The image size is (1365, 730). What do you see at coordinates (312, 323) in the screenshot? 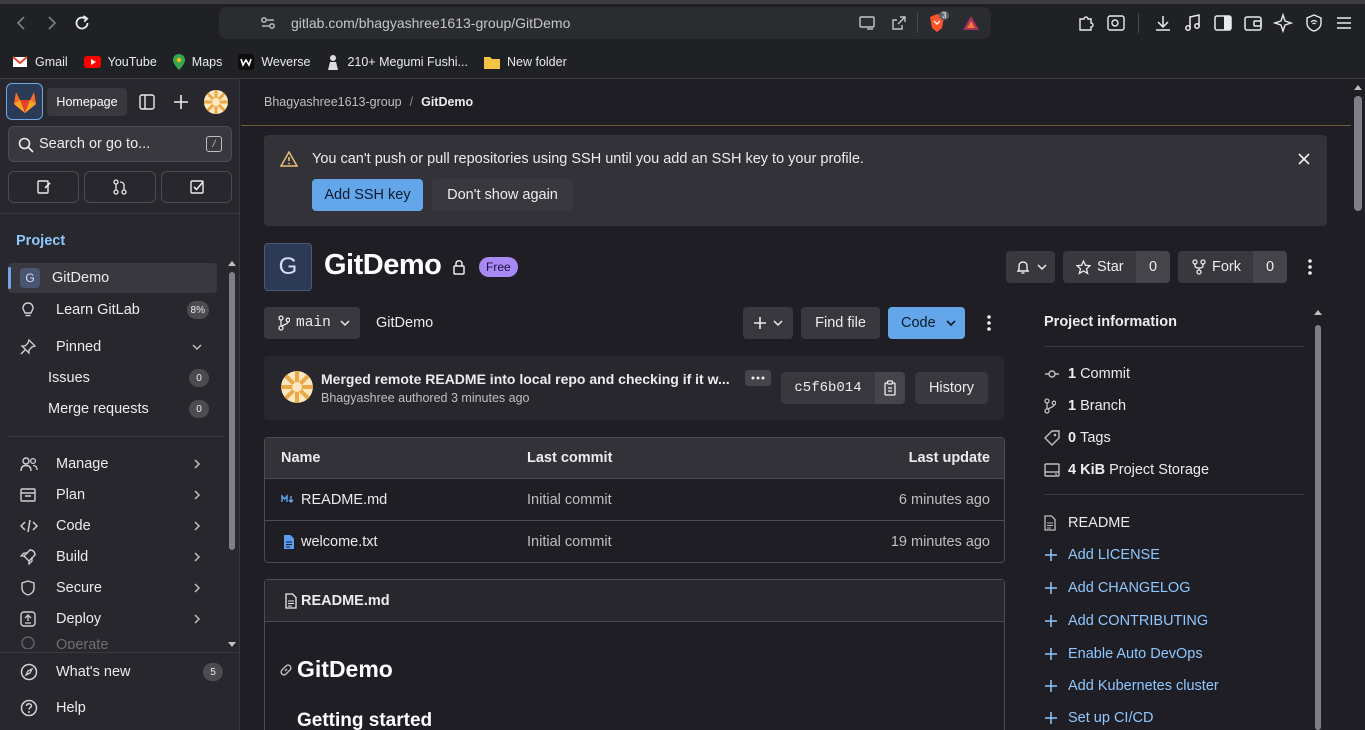
I see `branch-selector: main` at bounding box center [312, 323].